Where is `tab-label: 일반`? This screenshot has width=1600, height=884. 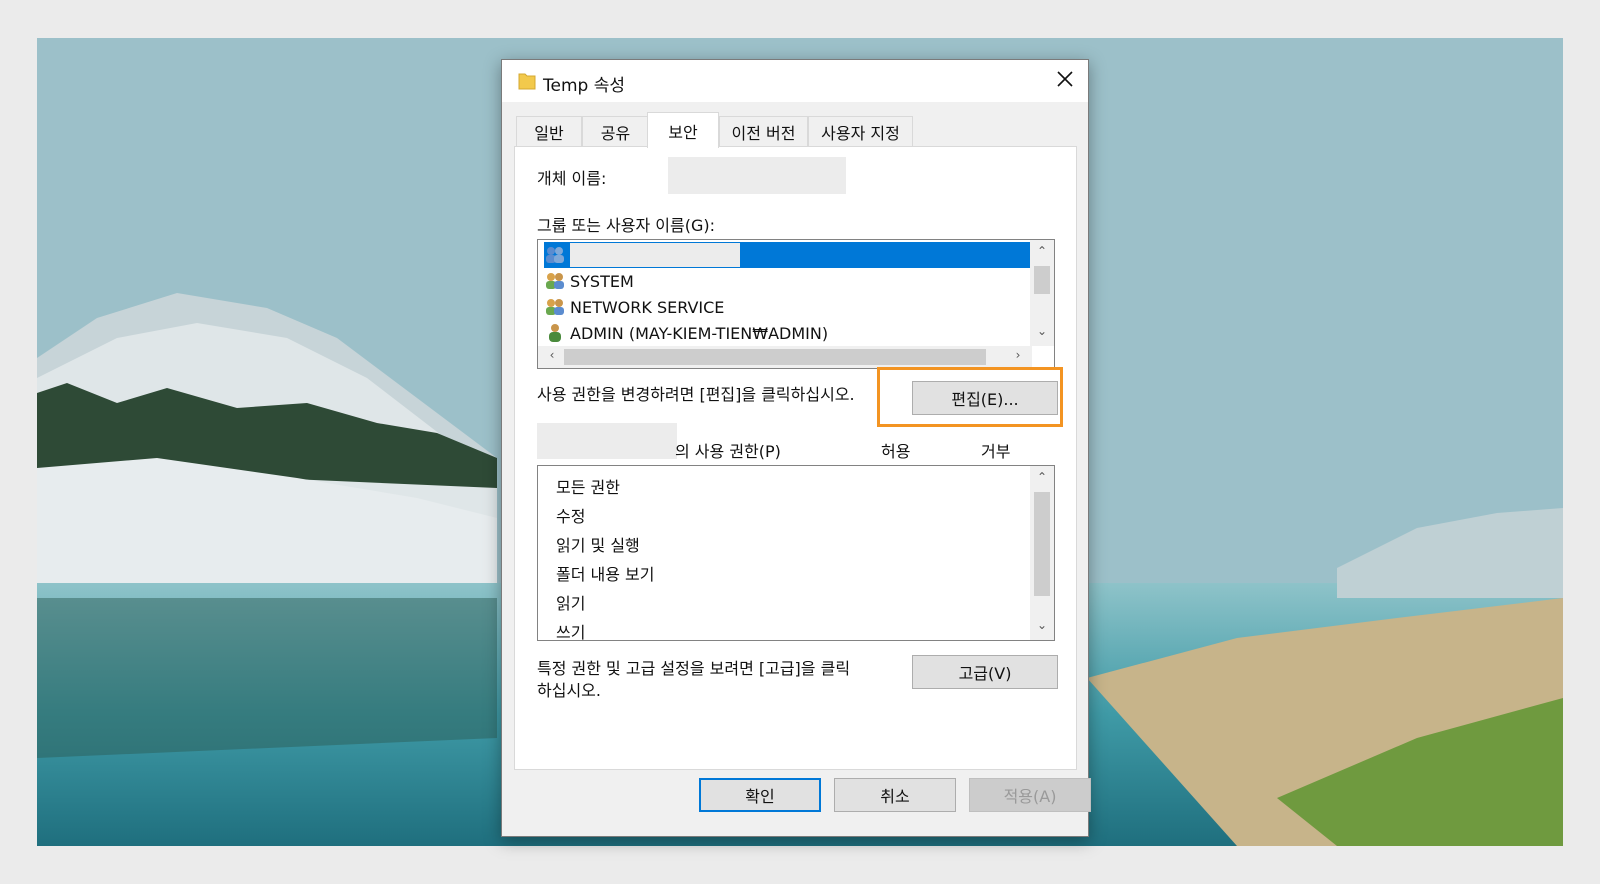 tab-label: 일반 is located at coordinates (549, 133).